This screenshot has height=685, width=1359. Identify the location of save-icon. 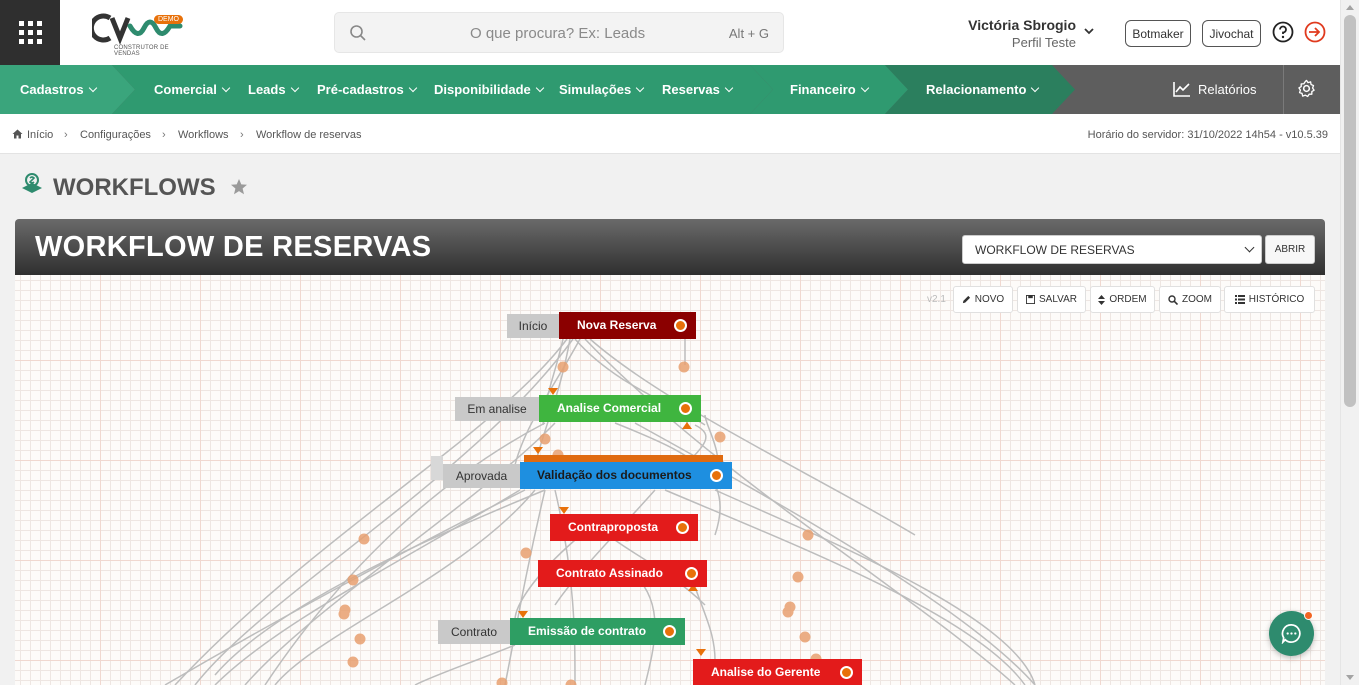
(1030, 299).